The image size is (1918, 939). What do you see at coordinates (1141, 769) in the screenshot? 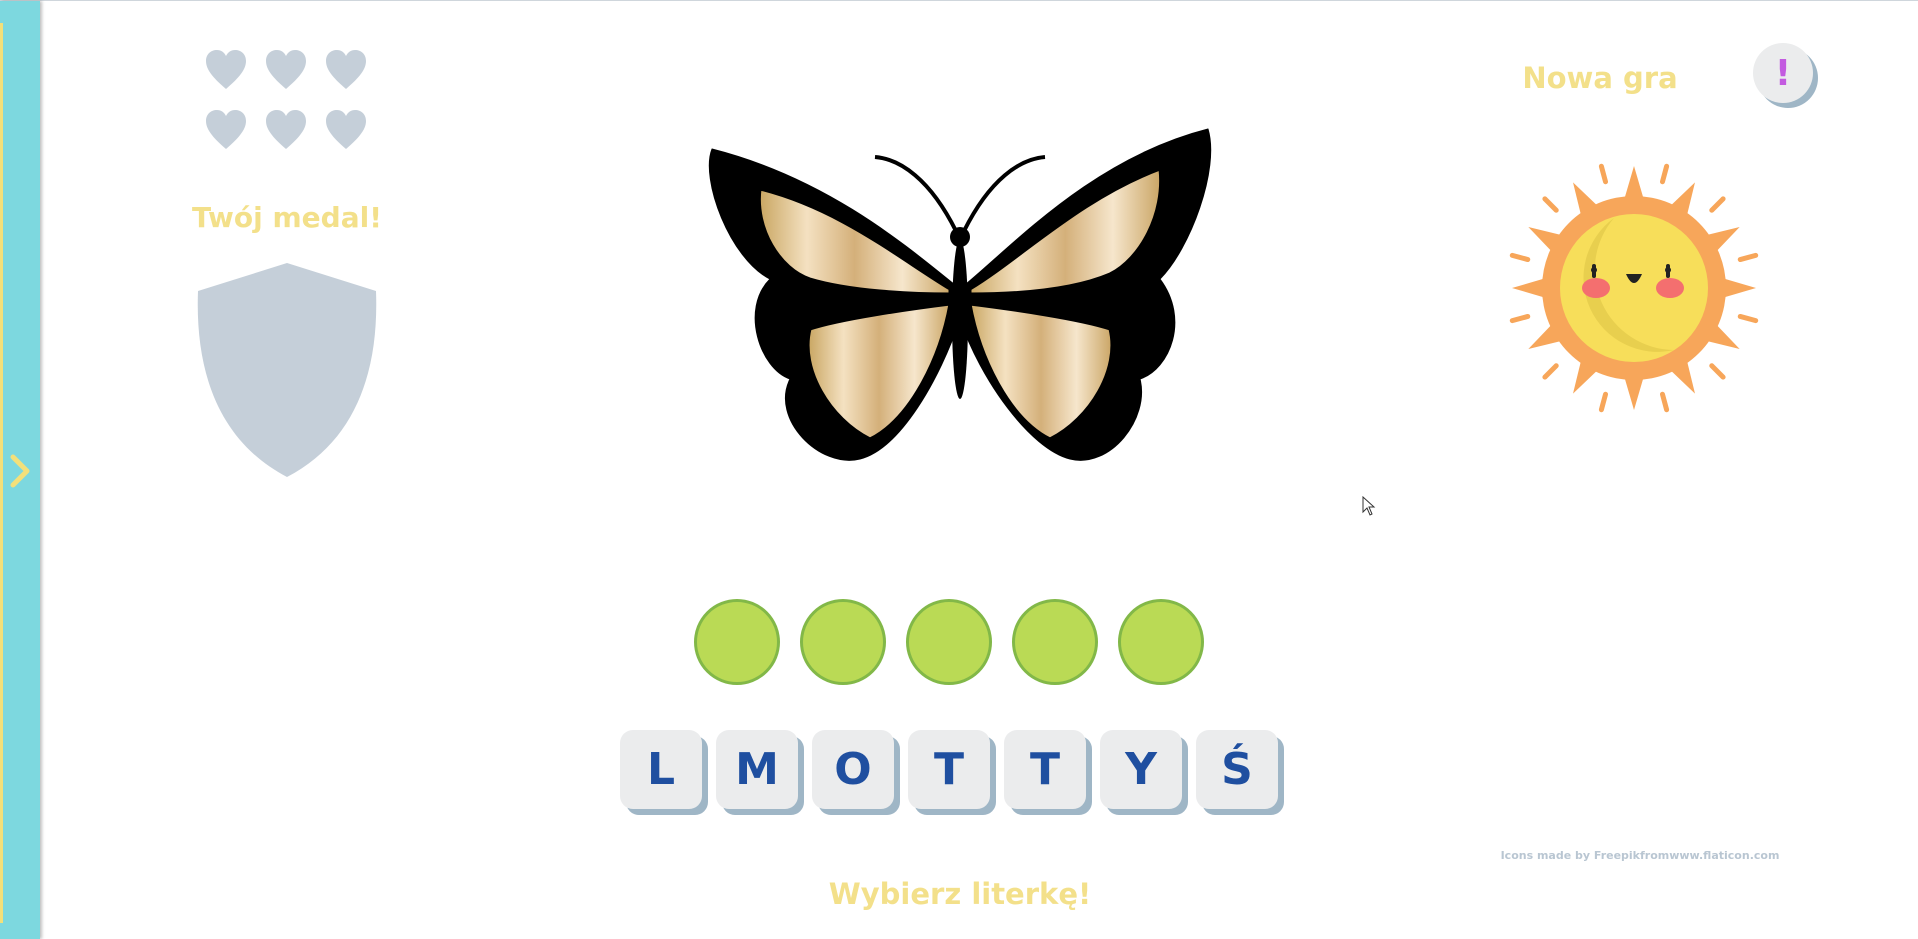
I see `letter-tile: Y` at bounding box center [1141, 769].